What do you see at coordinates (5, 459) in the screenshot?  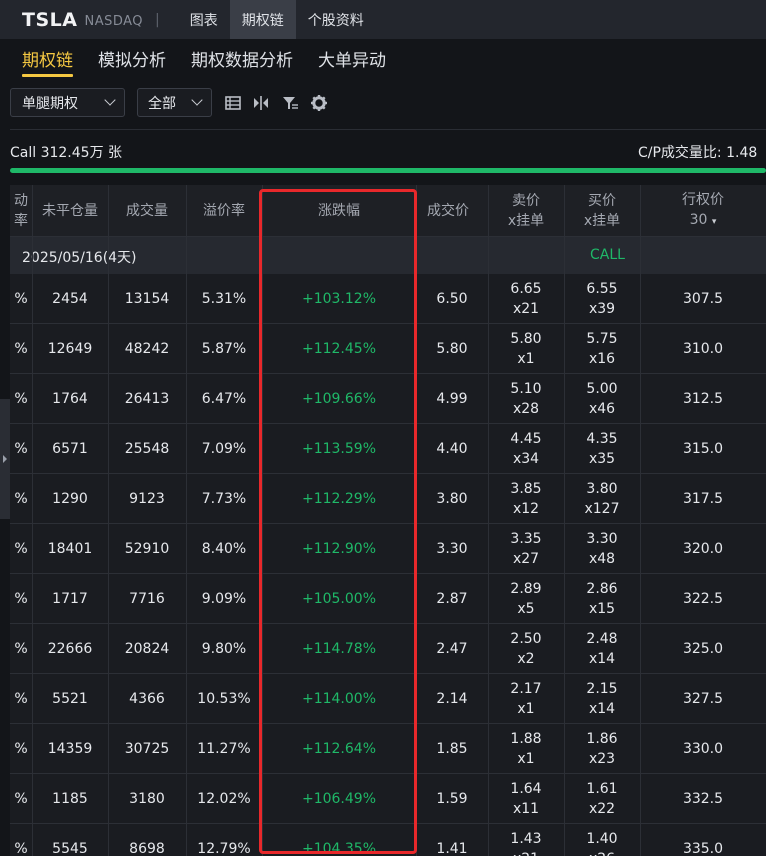 I see `collapse-handle` at bounding box center [5, 459].